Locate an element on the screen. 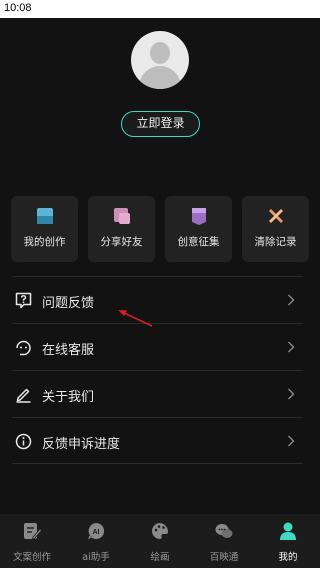 This screenshot has width=320, height=568. idea-collection-card: 创意征集 is located at coordinates (198, 229).